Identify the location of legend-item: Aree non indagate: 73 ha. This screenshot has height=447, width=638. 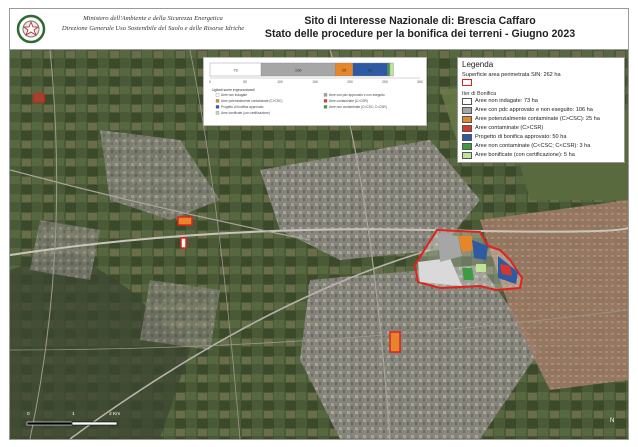
(542, 102).